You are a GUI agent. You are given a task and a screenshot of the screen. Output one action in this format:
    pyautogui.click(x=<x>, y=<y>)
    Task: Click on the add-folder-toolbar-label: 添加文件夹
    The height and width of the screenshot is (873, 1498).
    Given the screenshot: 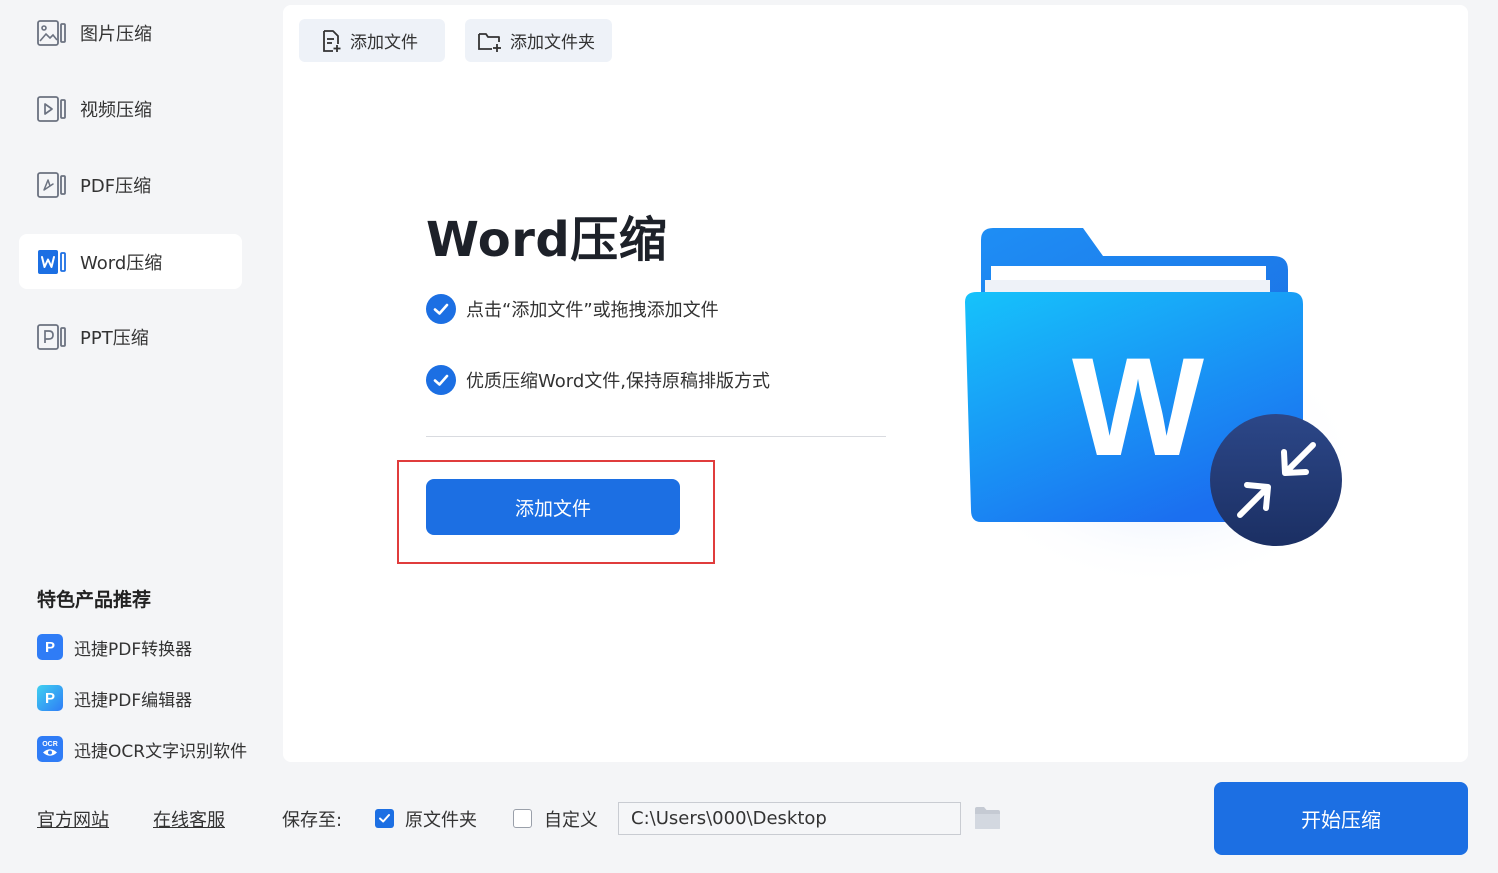 What is the action you would take?
    pyautogui.click(x=552, y=43)
    